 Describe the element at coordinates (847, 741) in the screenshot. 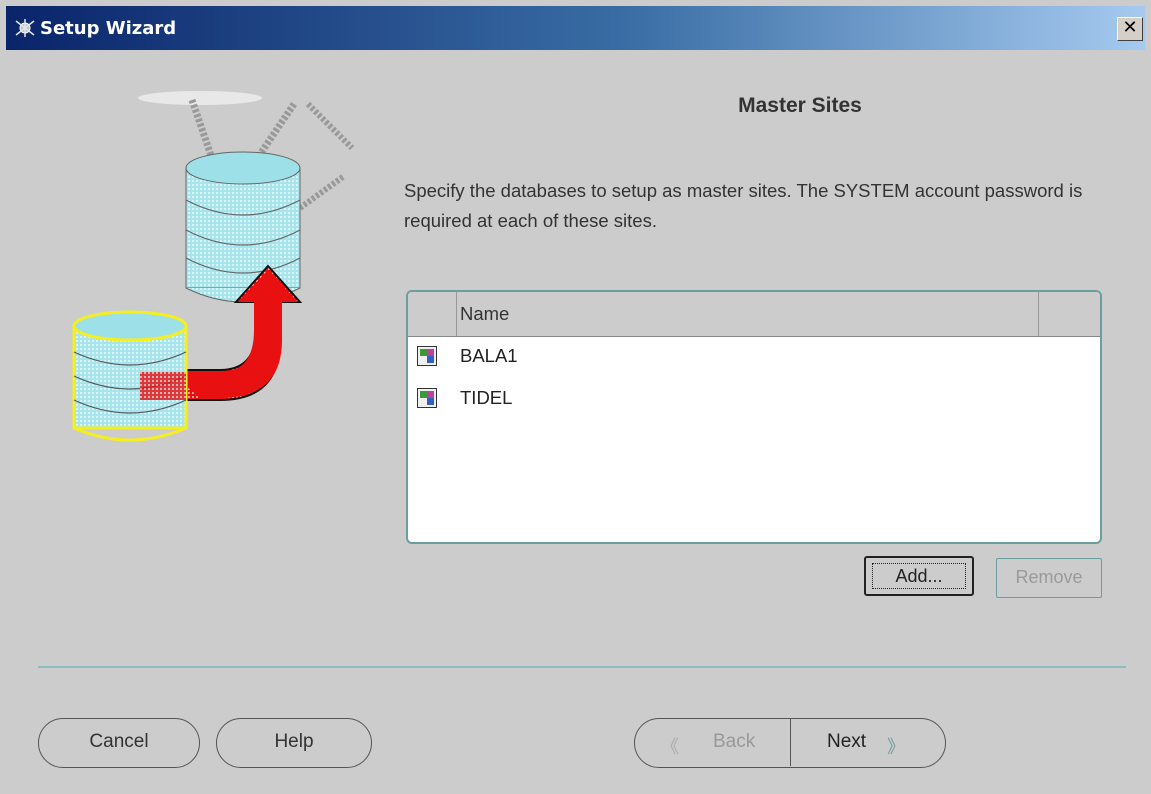

I see `next-button-label: Next` at that location.